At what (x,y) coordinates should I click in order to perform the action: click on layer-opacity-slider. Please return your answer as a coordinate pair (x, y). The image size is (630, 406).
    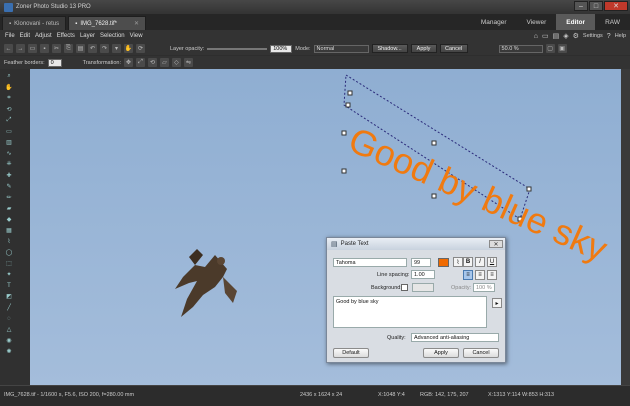
    Looking at the image, I should click on (237, 48).